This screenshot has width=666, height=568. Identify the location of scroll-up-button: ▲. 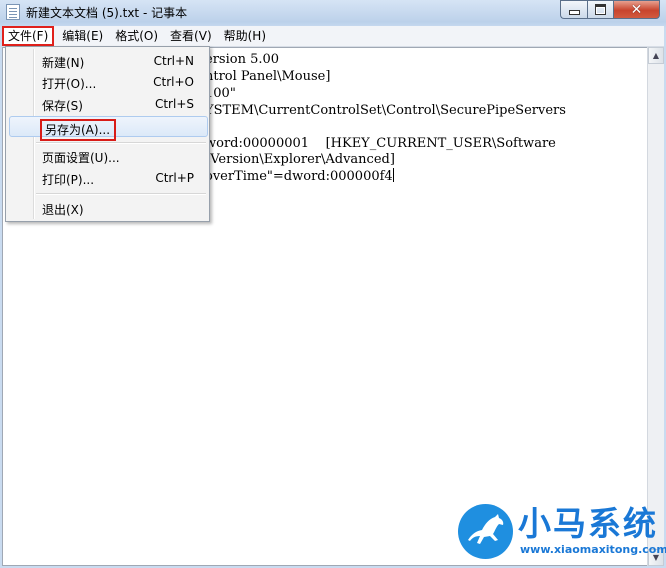
(656, 55).